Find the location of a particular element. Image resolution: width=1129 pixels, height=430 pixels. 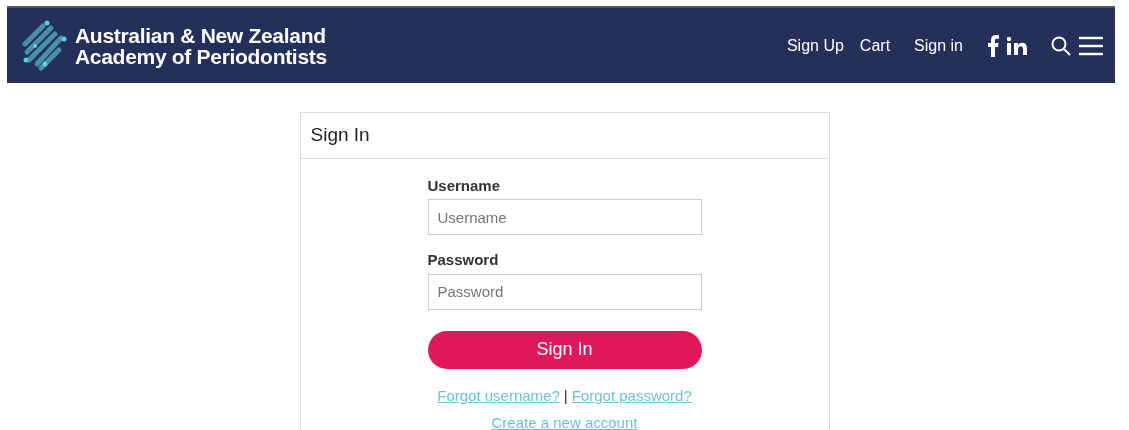

field-label: Password is located at coordinates (463, 260).